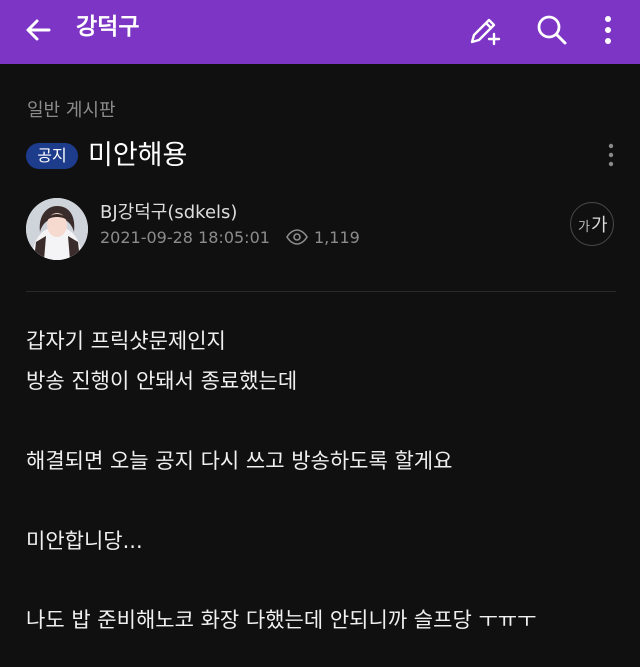 This screenshot has width=640, height=667. I want to click on more-vertical-icon, so click(608, 30).